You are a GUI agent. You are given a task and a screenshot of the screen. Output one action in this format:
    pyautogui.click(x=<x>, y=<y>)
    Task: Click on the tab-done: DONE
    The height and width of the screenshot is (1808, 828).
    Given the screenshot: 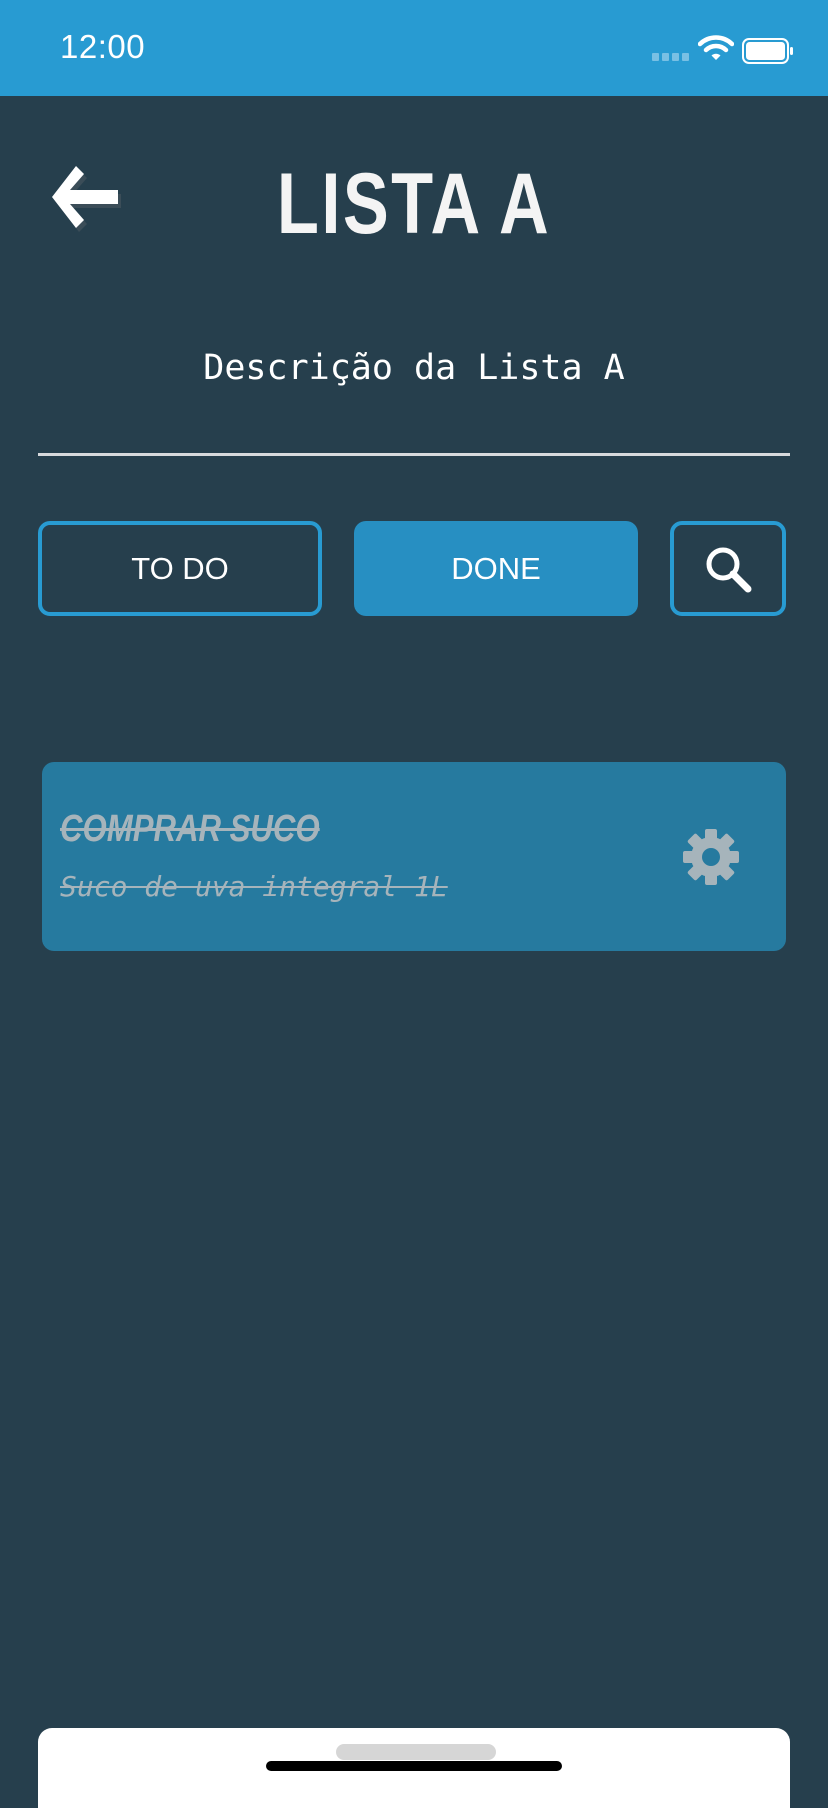 What is the action you would take?
    pyautogui.click(x=496, y=568)
    